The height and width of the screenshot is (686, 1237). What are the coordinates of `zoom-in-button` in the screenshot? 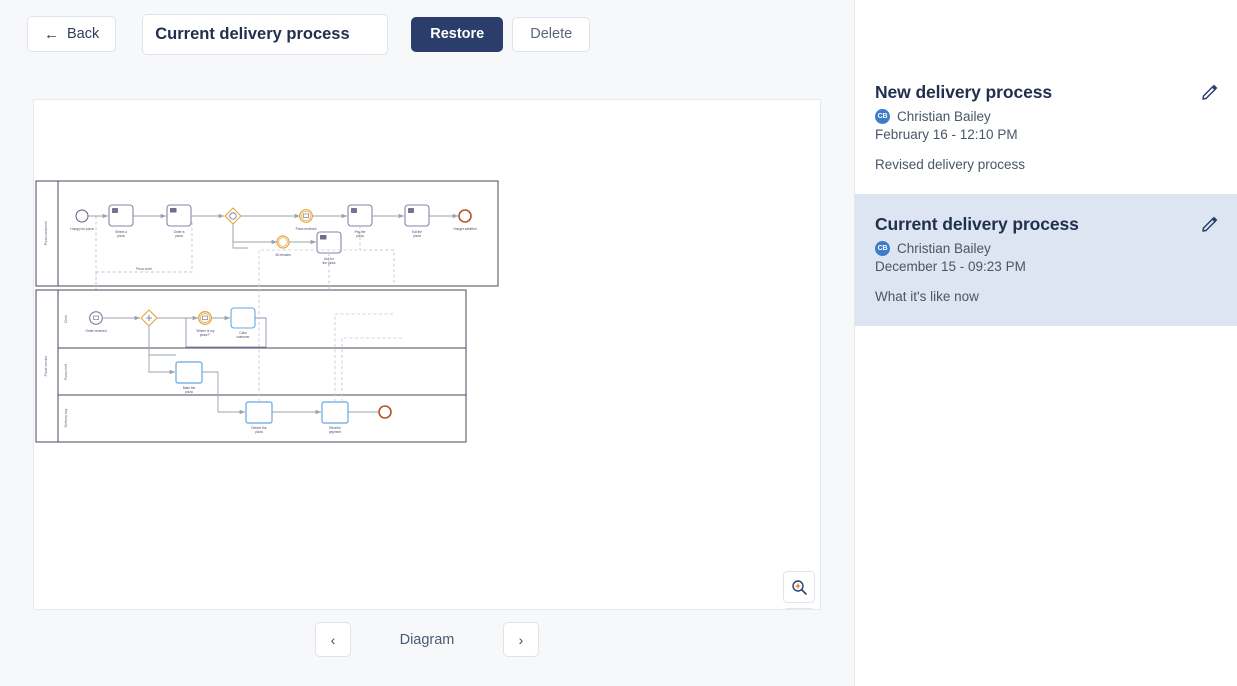 It's located at (799, 587).